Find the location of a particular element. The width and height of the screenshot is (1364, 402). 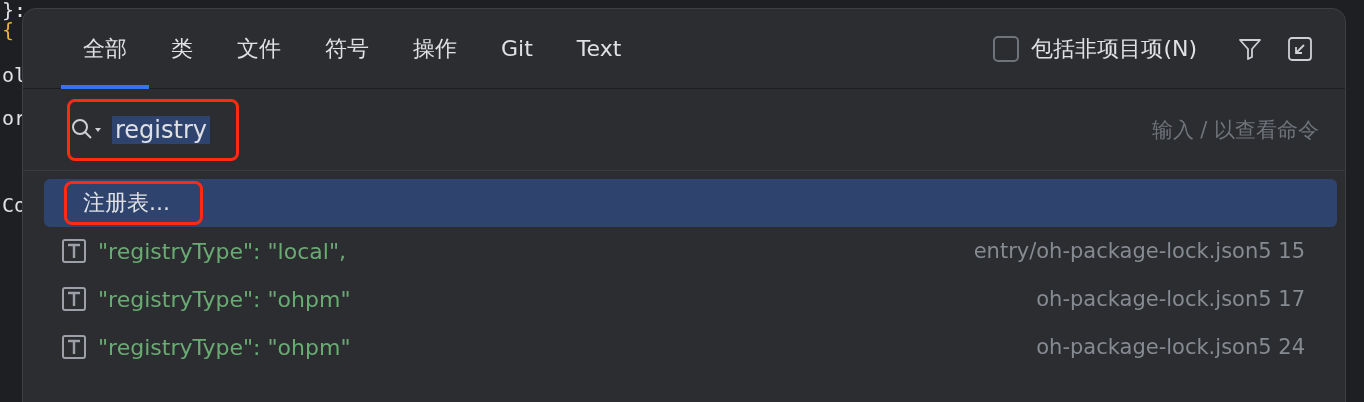

tab: Git is located at coordinates (517, 48).